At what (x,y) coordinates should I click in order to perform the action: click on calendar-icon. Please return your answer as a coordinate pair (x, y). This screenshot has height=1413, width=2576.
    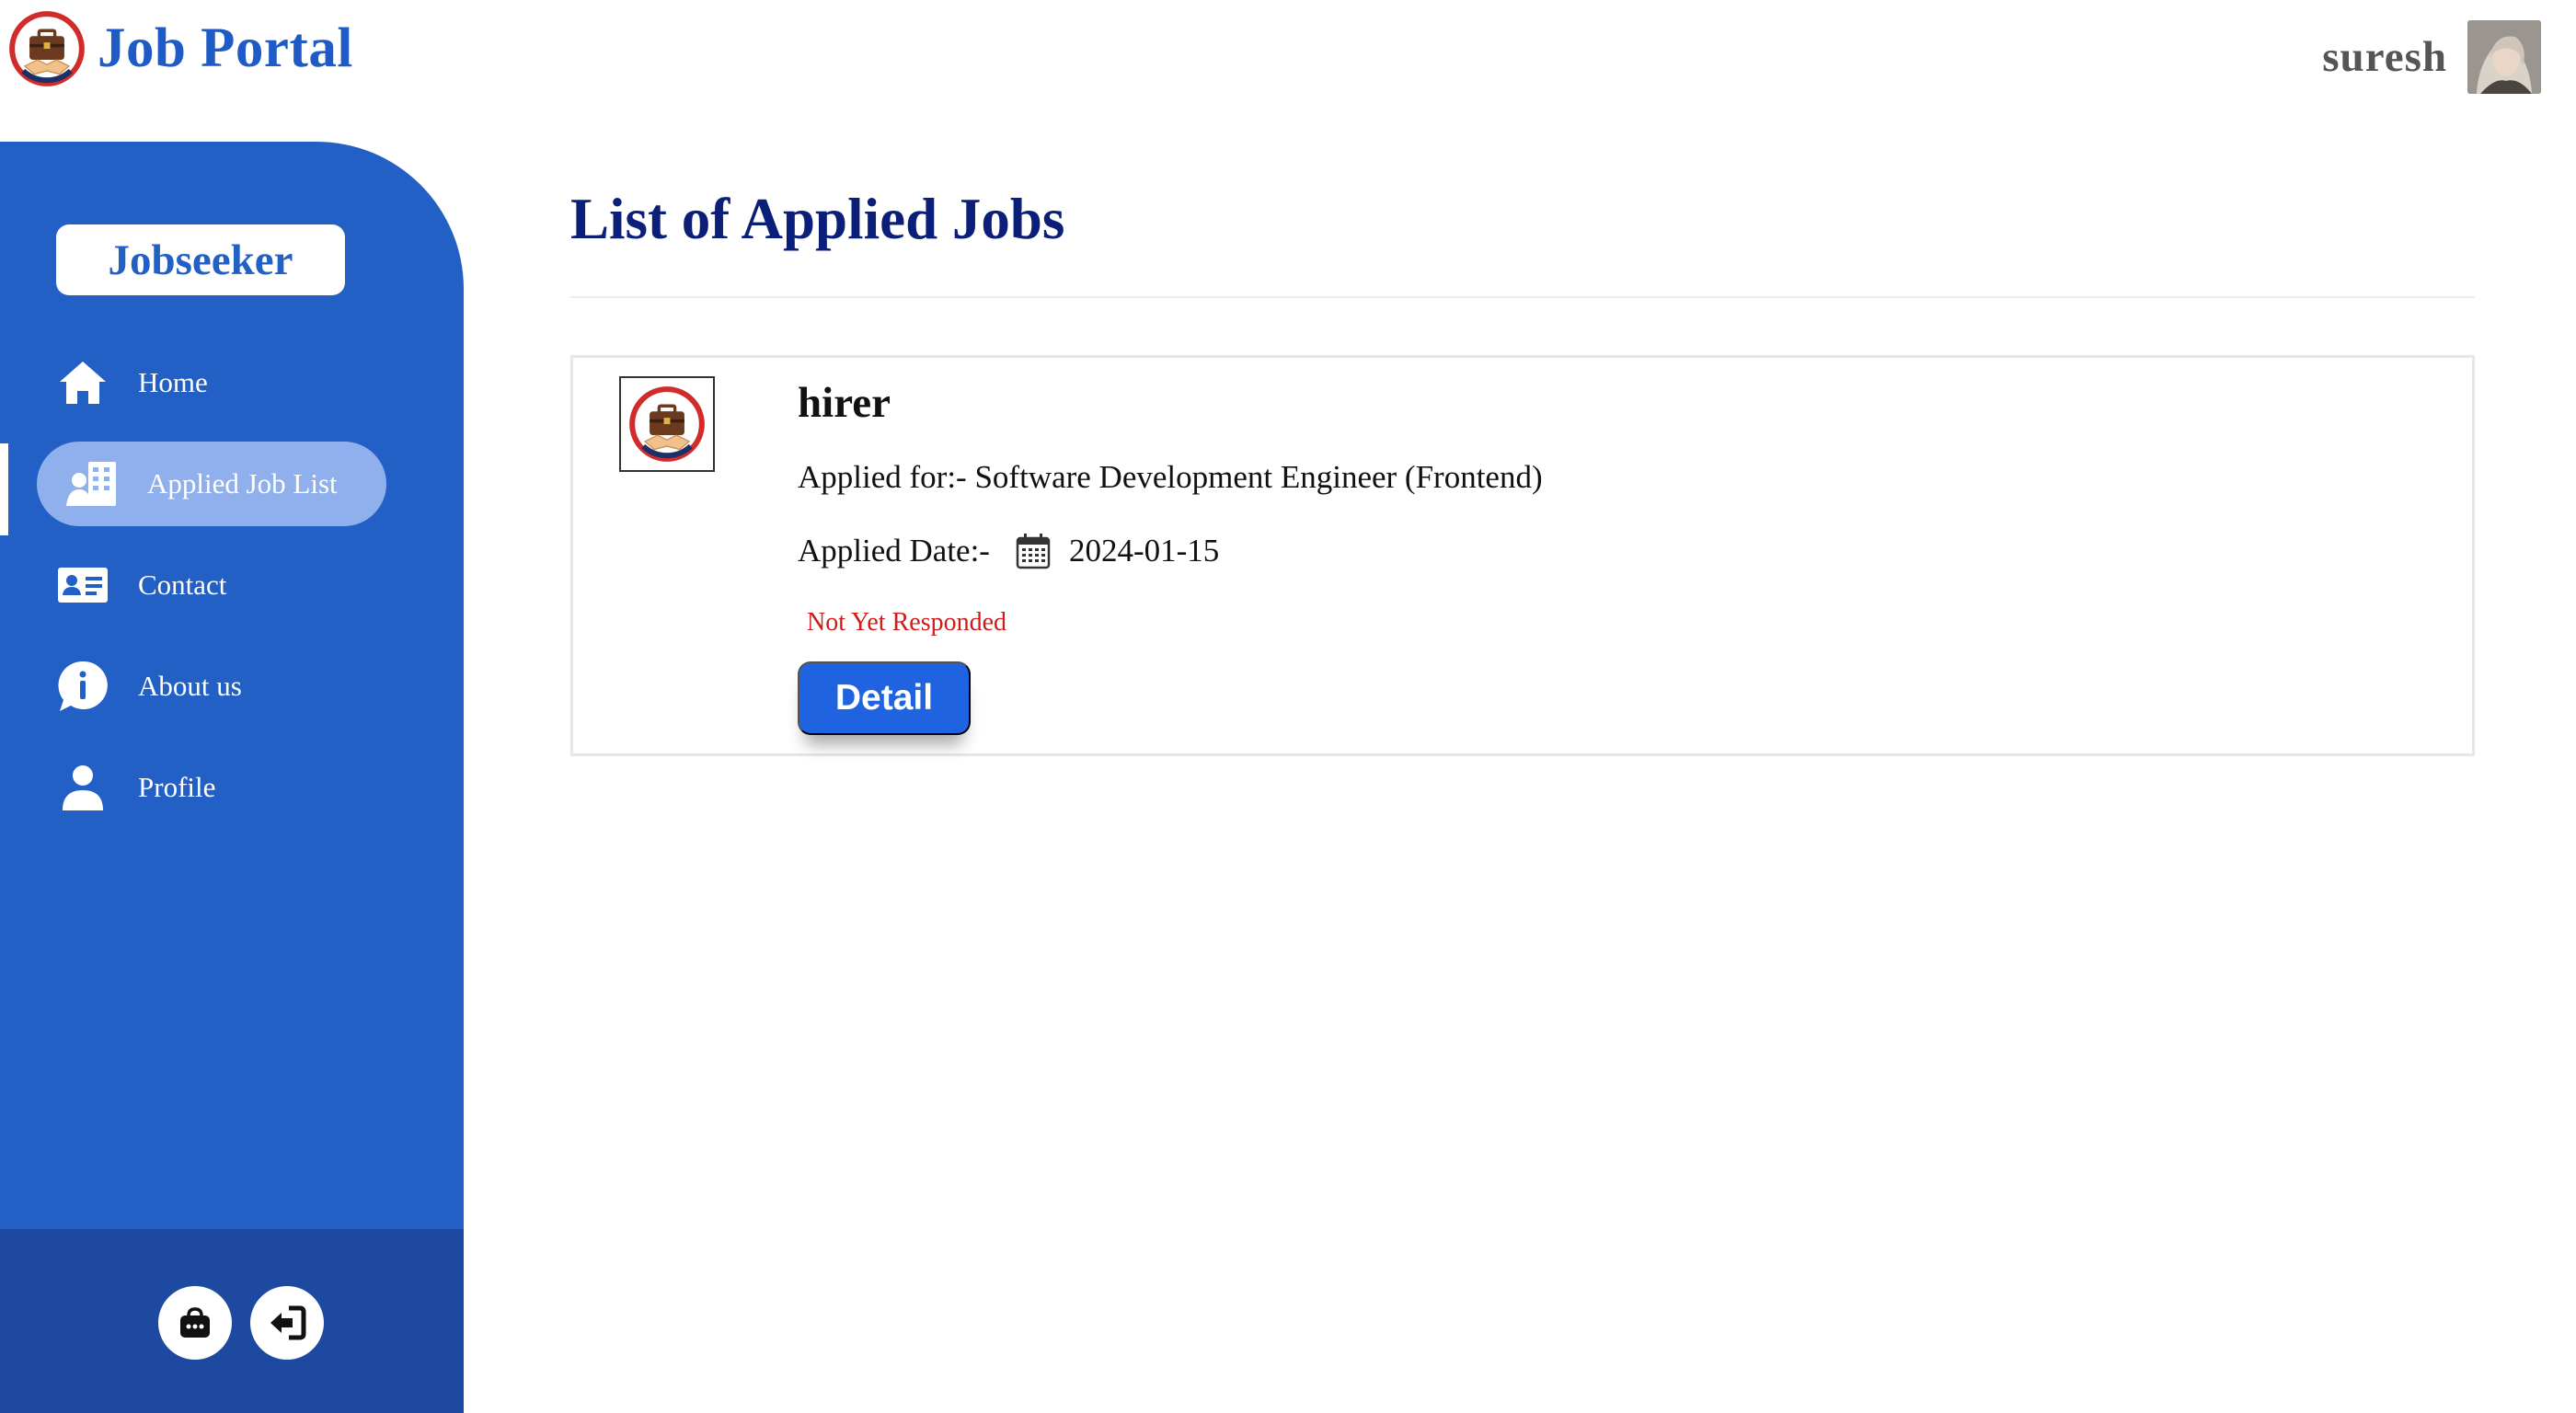
    Looking at the image, I should click on (1033, 551).